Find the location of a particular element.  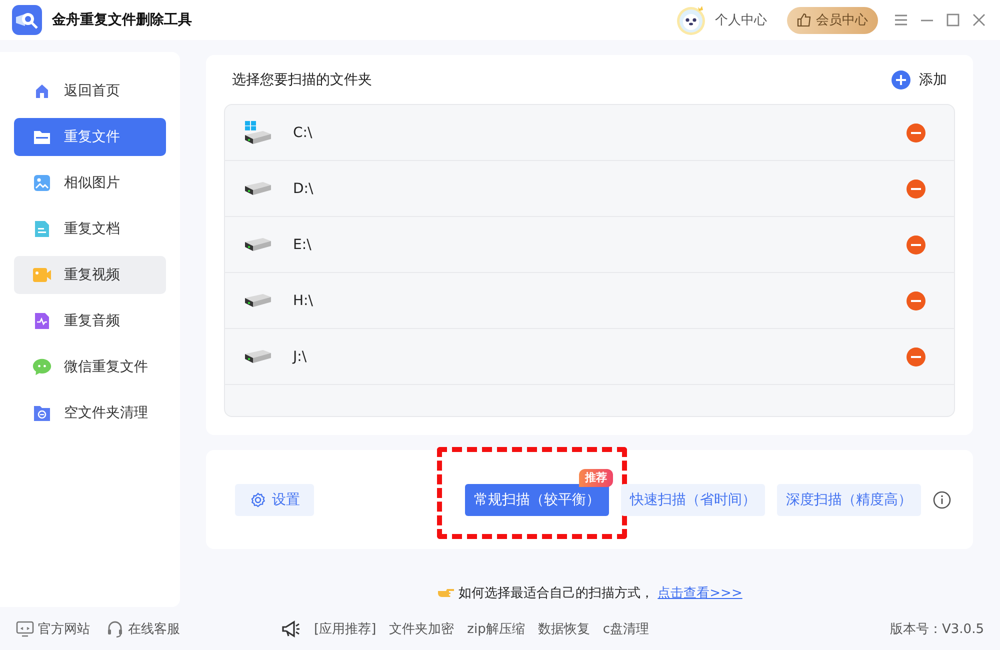

sidebar-item: 微信重复文件 is located at coordinates (90, 367).